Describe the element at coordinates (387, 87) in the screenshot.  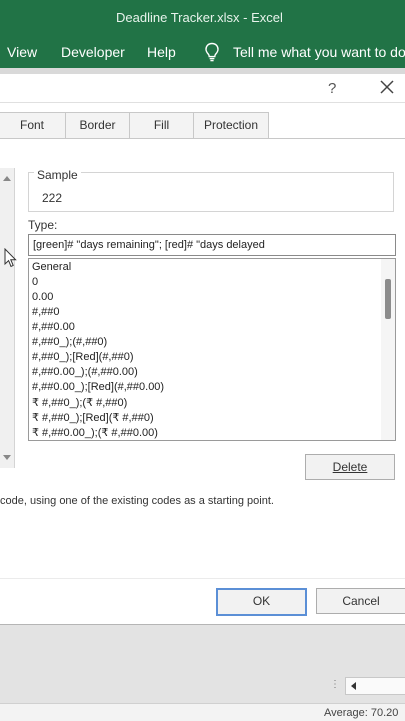
I see `close-icon` at that location.